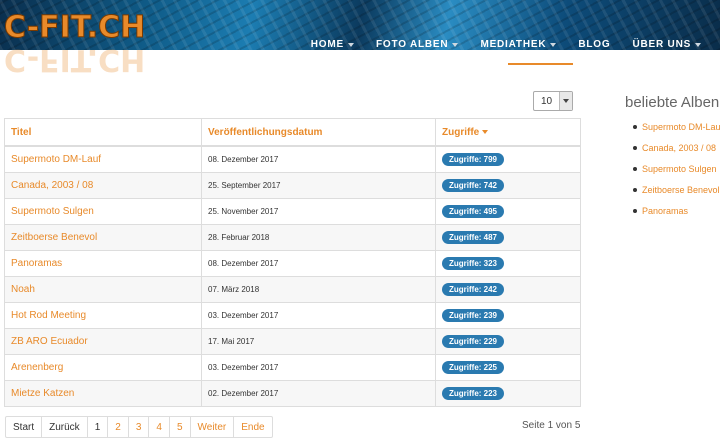 This screenshot has height=443, width=720. What do you see at coordinates (243, 211) in the screenshot?
I see `publish-date: 25. November 2017` at bounding box center [243, 211].